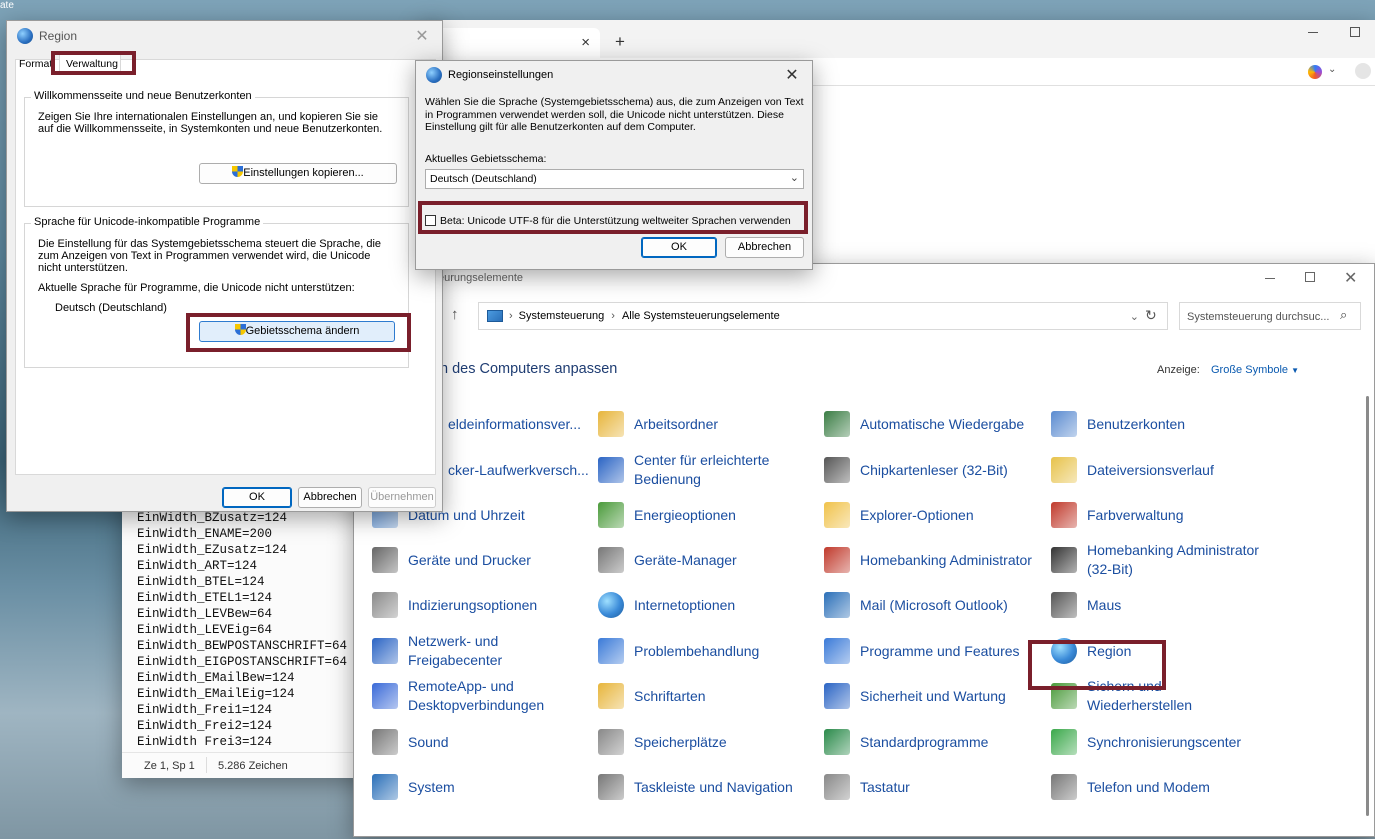 This screenshot has width=1375, height=839. What do you see at coordinates (1064, 742) in the screenshot?
I see `sync-icon` at bounding box center [1064, 742].